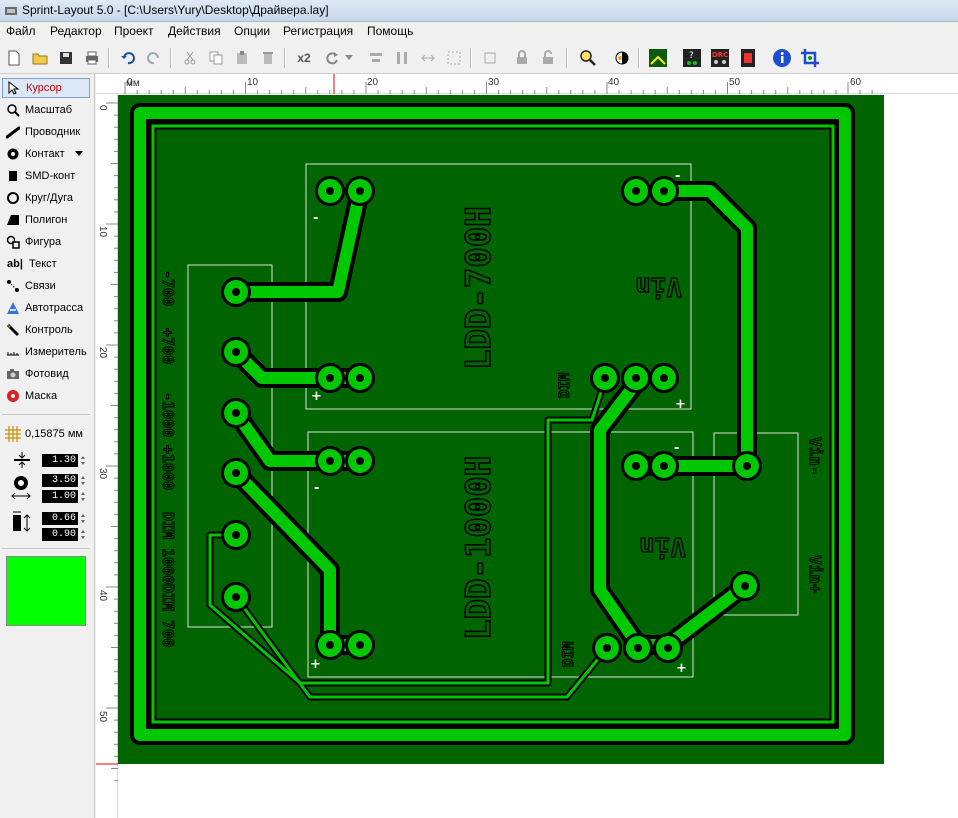 This screenshot has width=958, height=818. Describe the element at coordinates (242, 58) in the screenshot. I see `paste-button` at that location.